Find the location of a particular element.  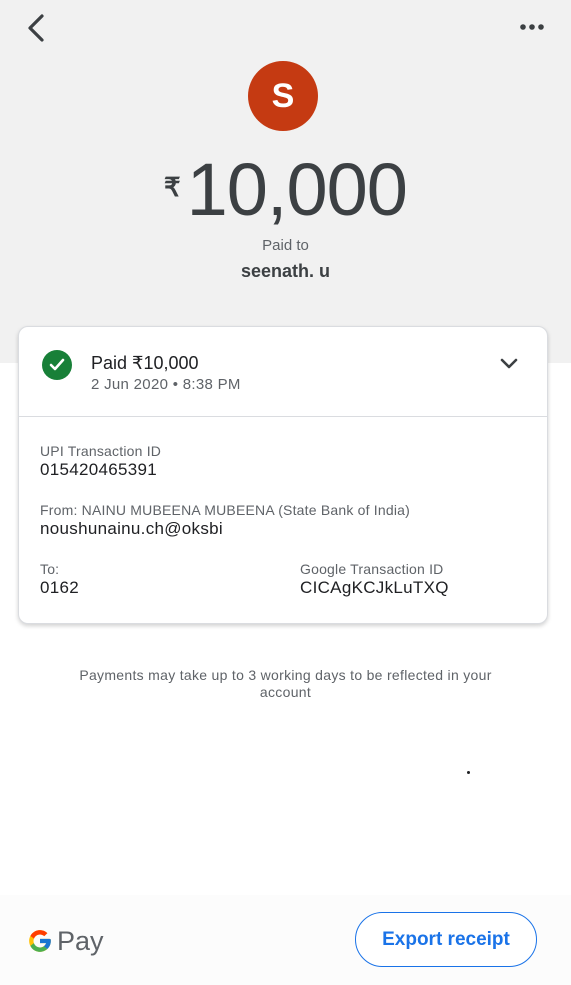

stray-dot is located at coordinates (468, 772).